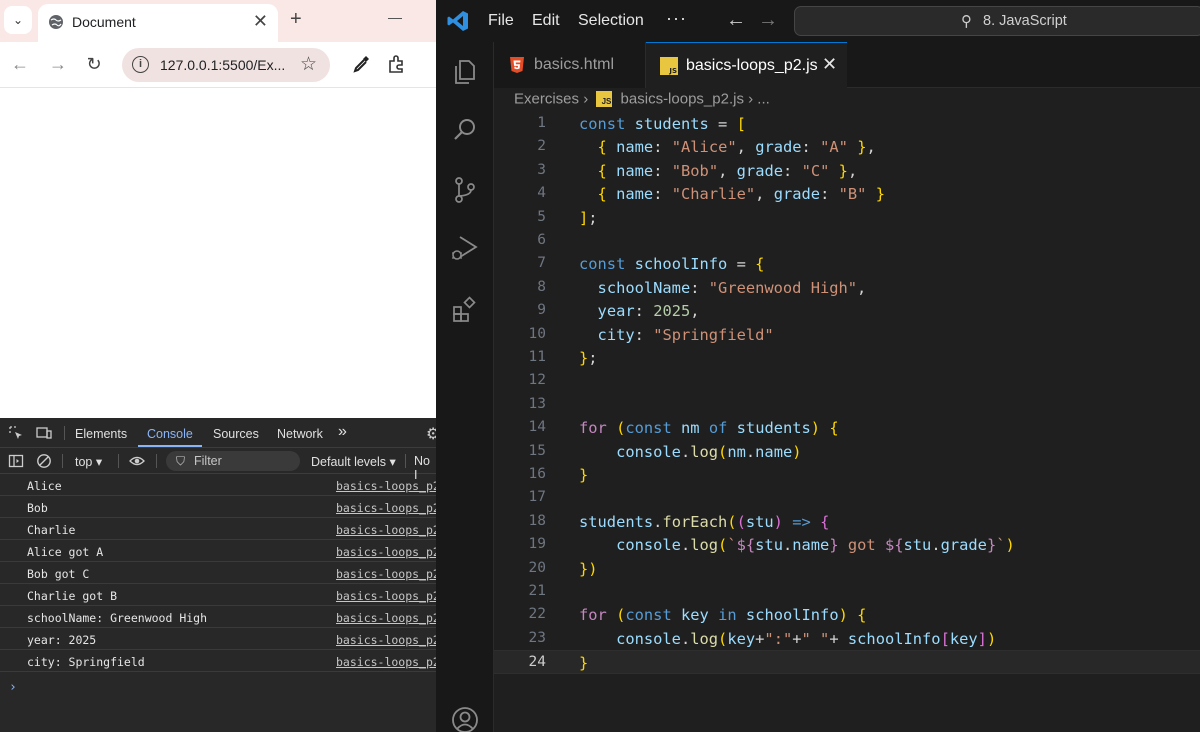 The height and width of the screenshot is (732, 1200). What do you see at coordinates (465, 130) in the screenshot?
I see `search-icon` at bounding box center [465, 130].